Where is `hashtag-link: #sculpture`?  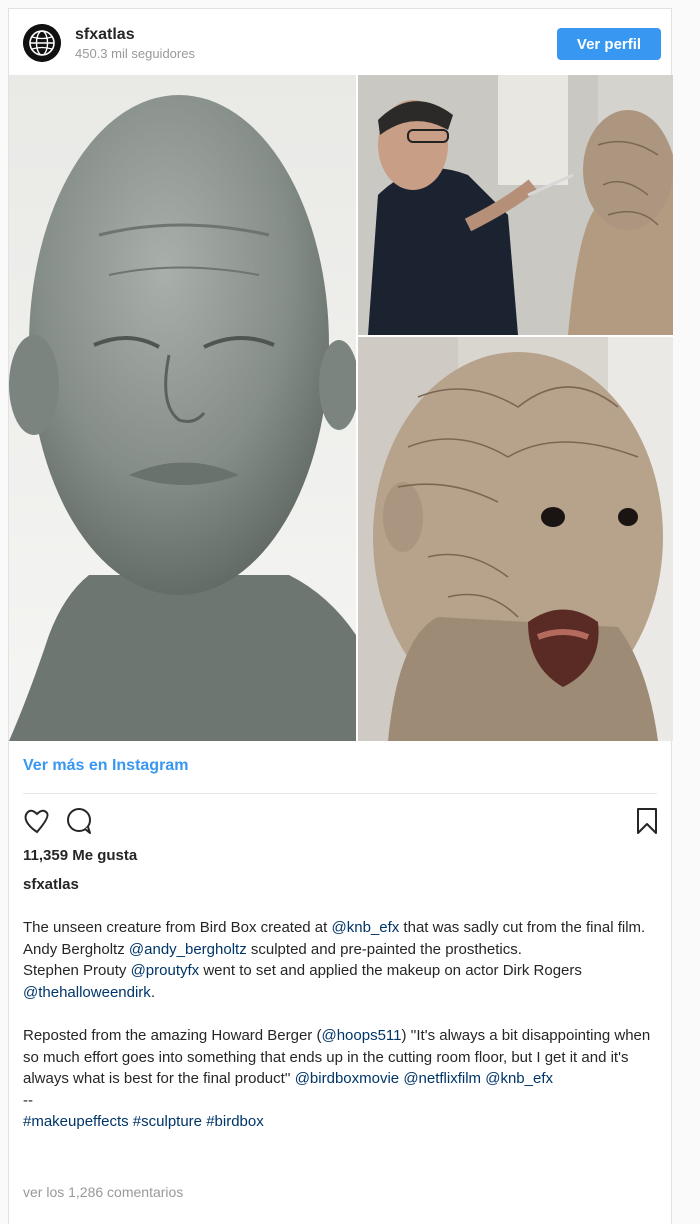
hashtag-link: #sculpture is located at coordinates (167, 1121).